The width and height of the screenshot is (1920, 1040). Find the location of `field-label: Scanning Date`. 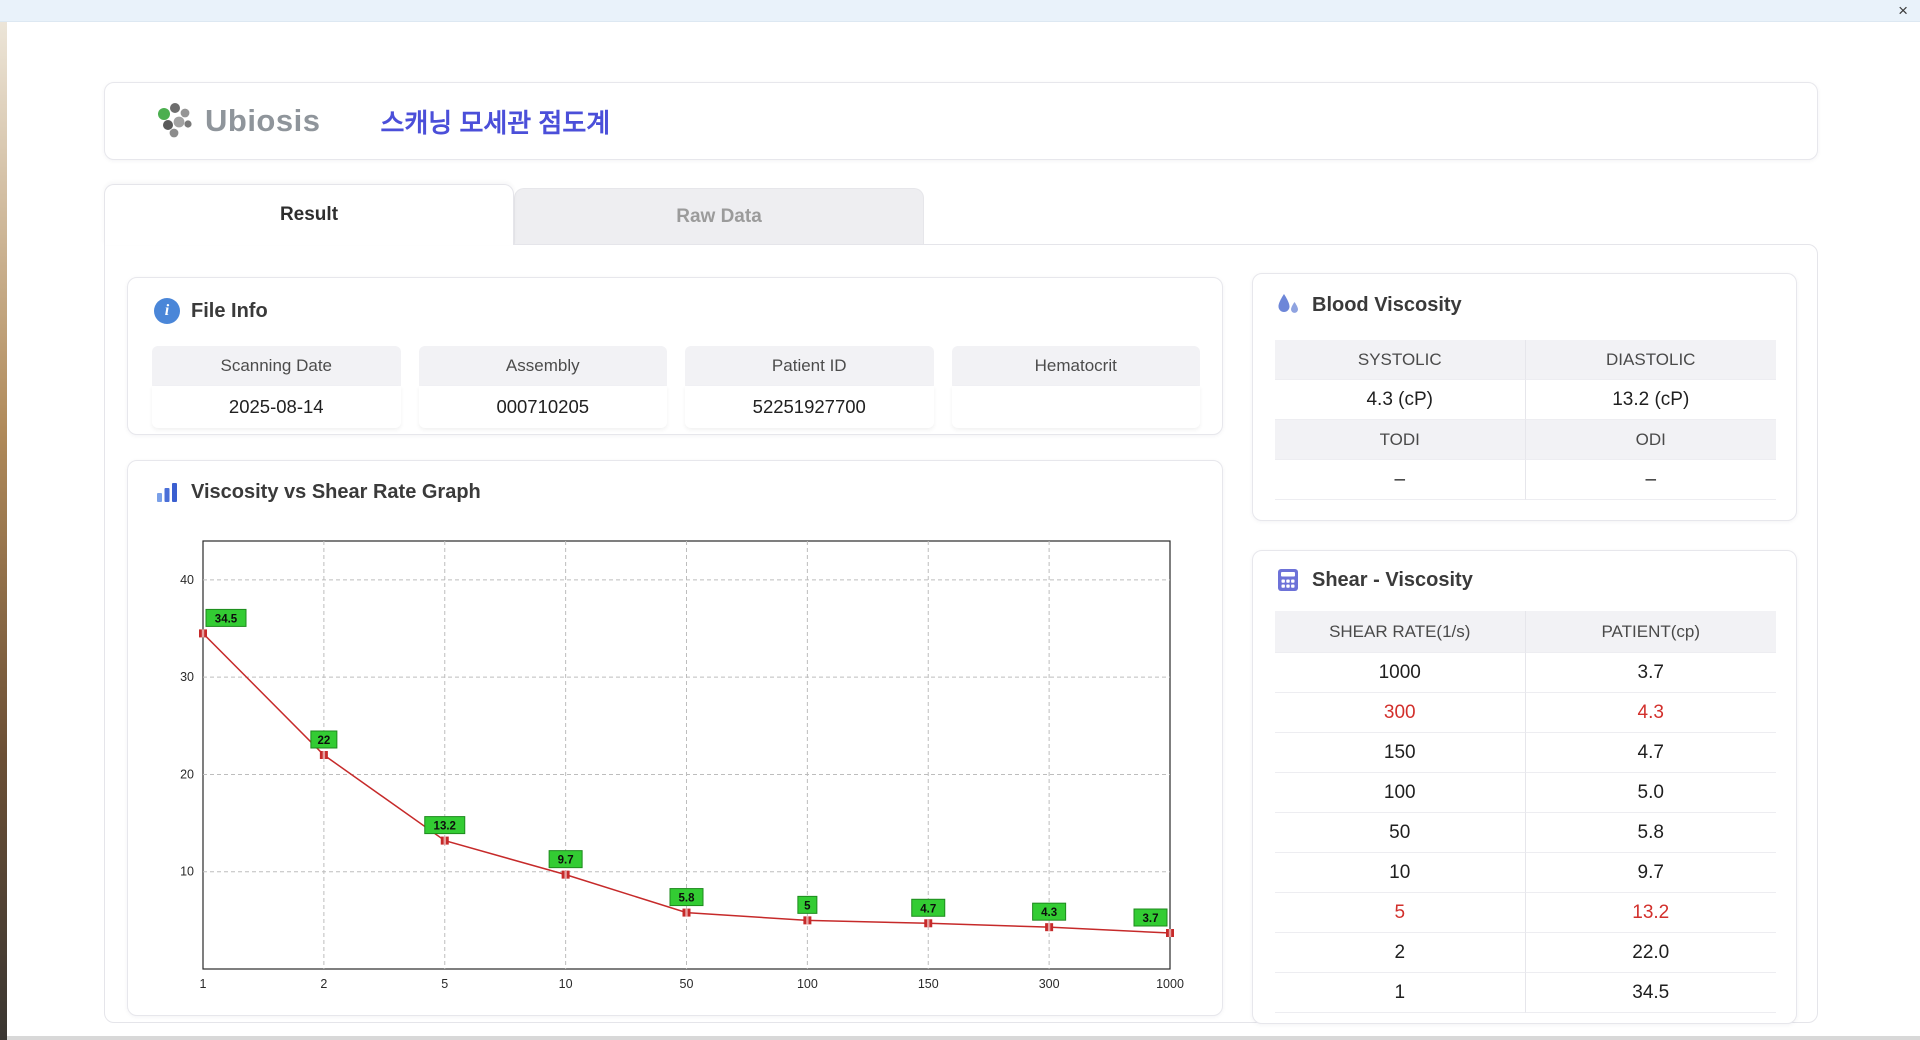

field-label: Scanning Date is located at coordinates (276, 366).